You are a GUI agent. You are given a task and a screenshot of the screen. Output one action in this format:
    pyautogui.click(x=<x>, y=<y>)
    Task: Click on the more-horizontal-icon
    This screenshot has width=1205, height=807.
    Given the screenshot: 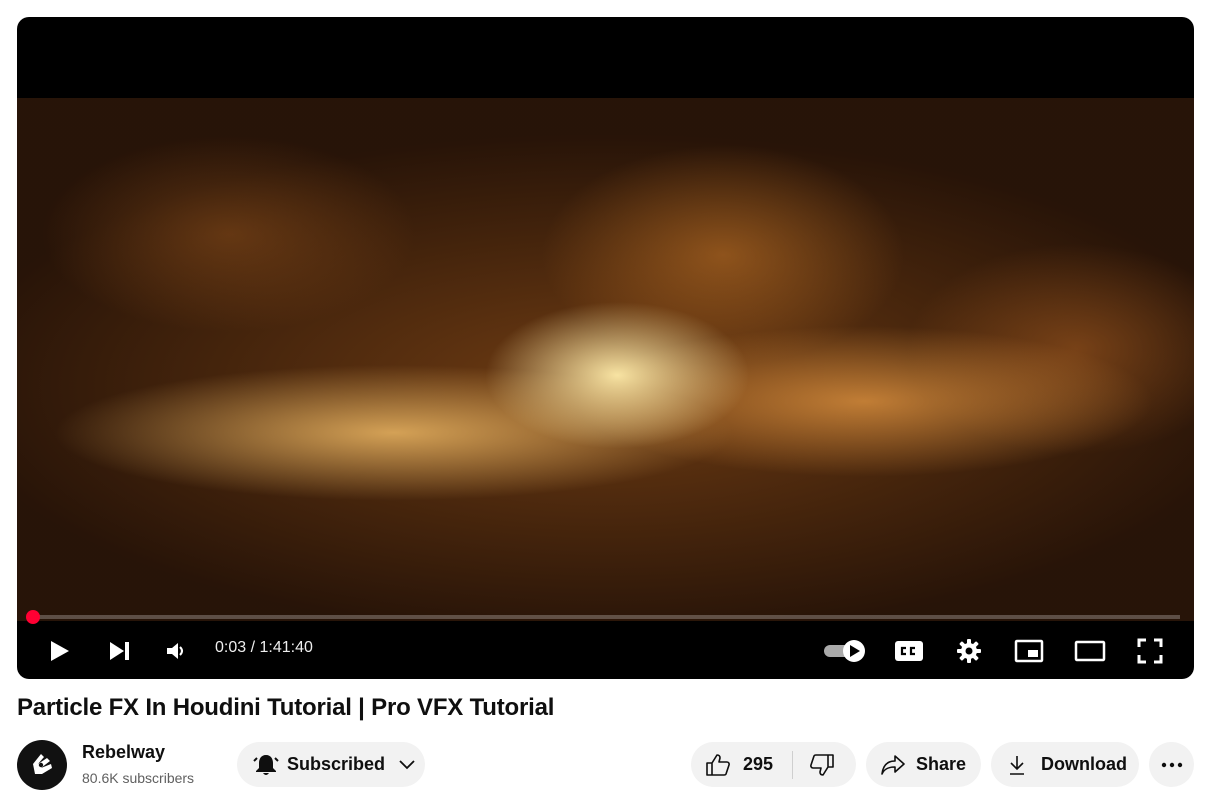 What is the action you would take?
    pyautogui.click(x=1171, y=764)
    